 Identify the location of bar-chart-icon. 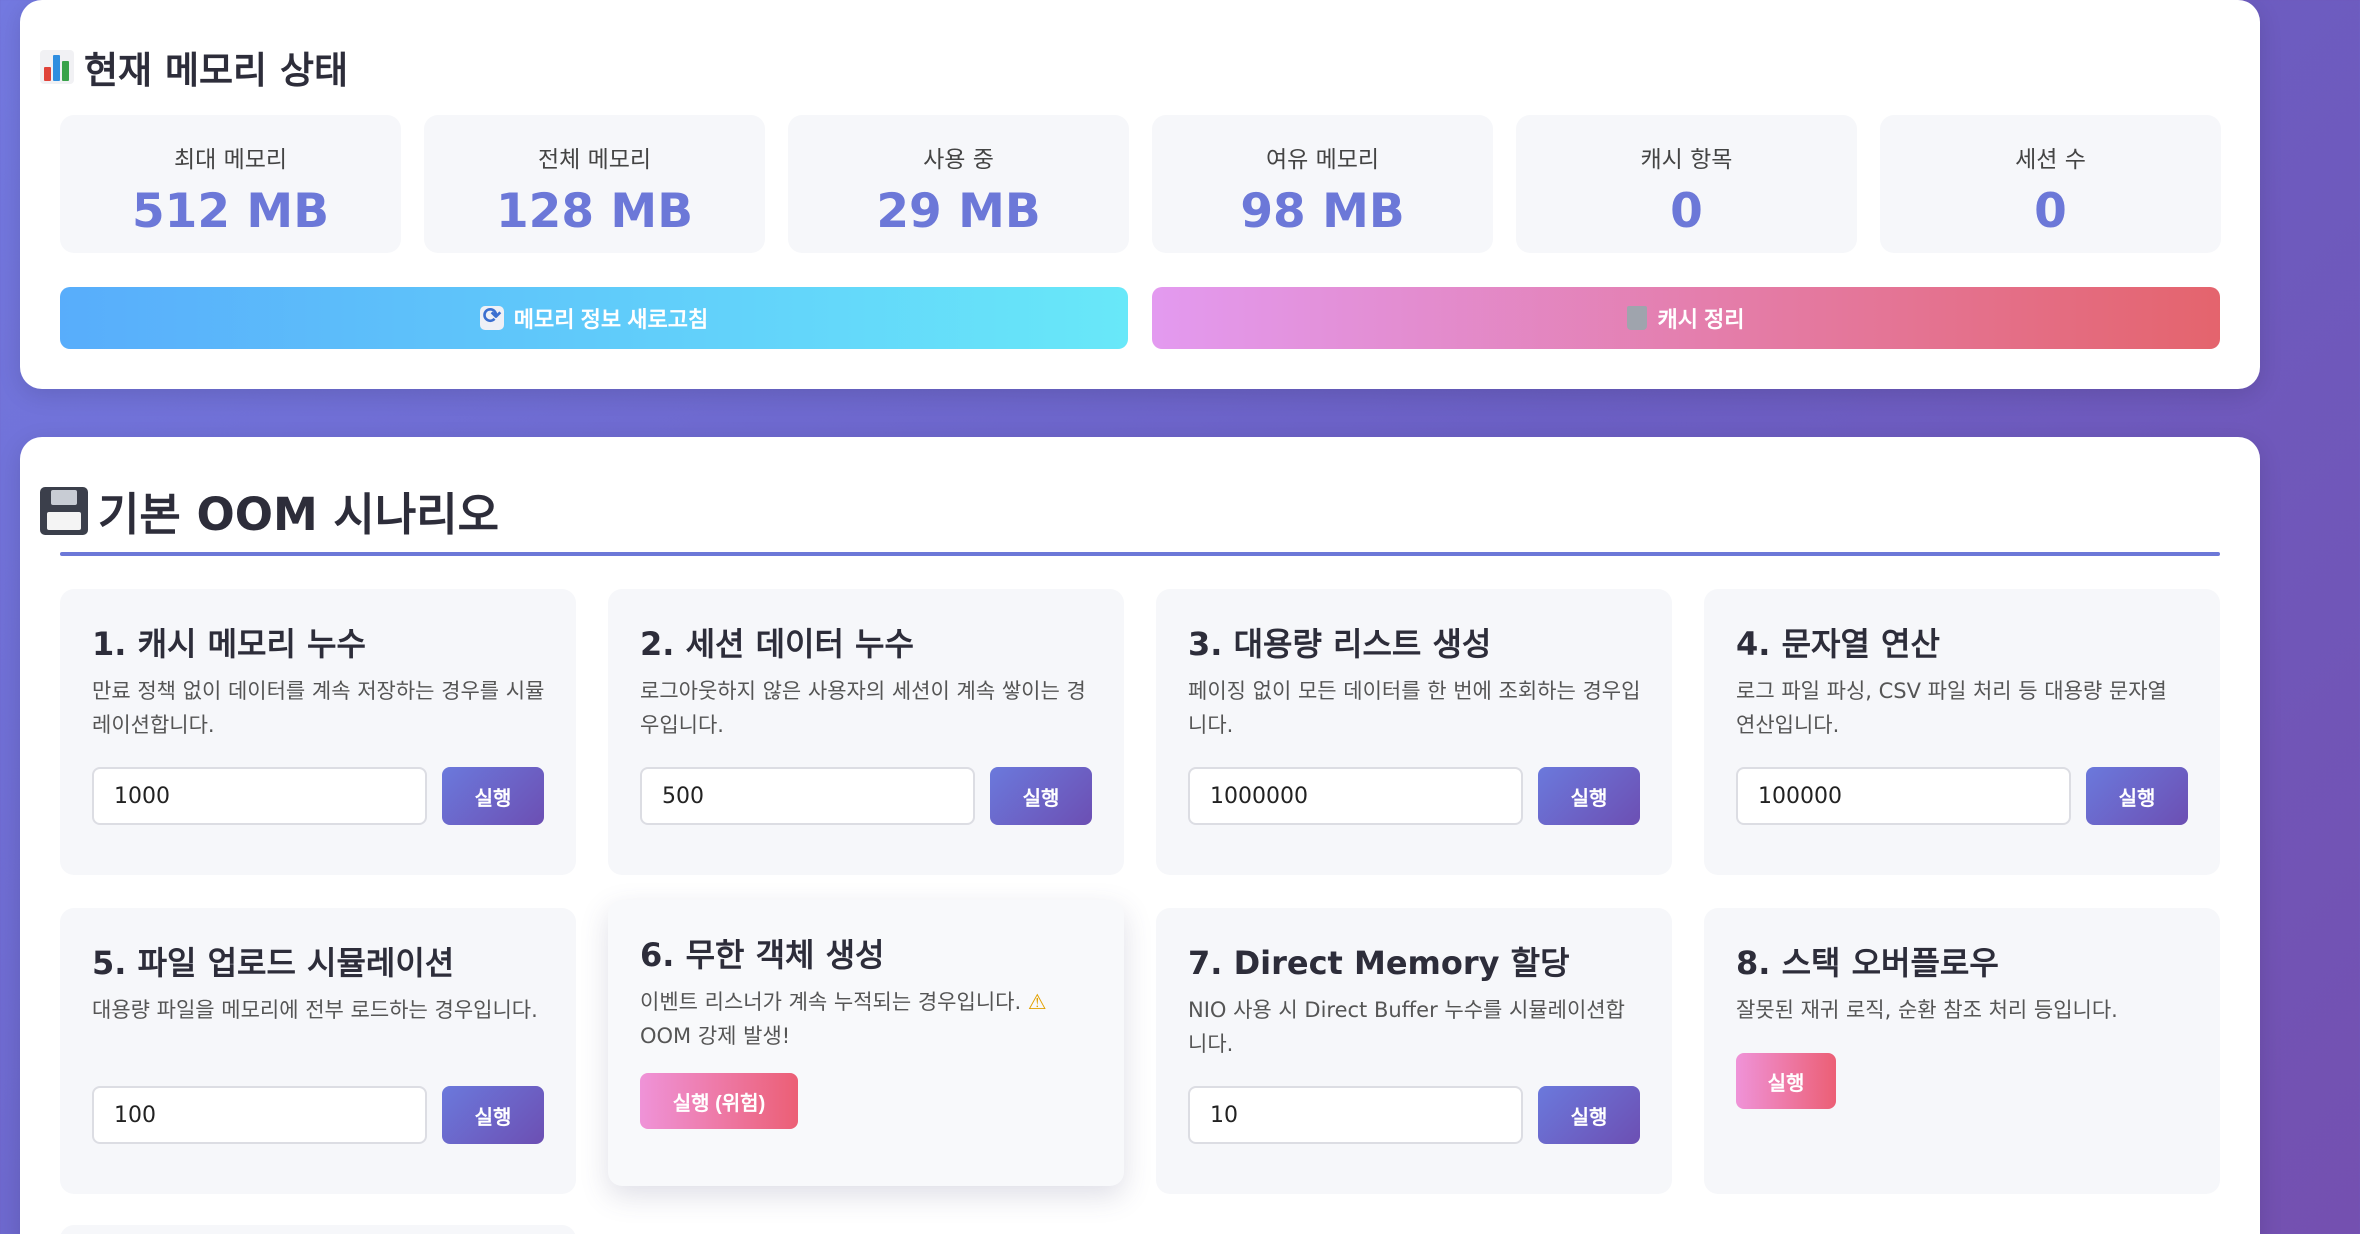
(57, 67).